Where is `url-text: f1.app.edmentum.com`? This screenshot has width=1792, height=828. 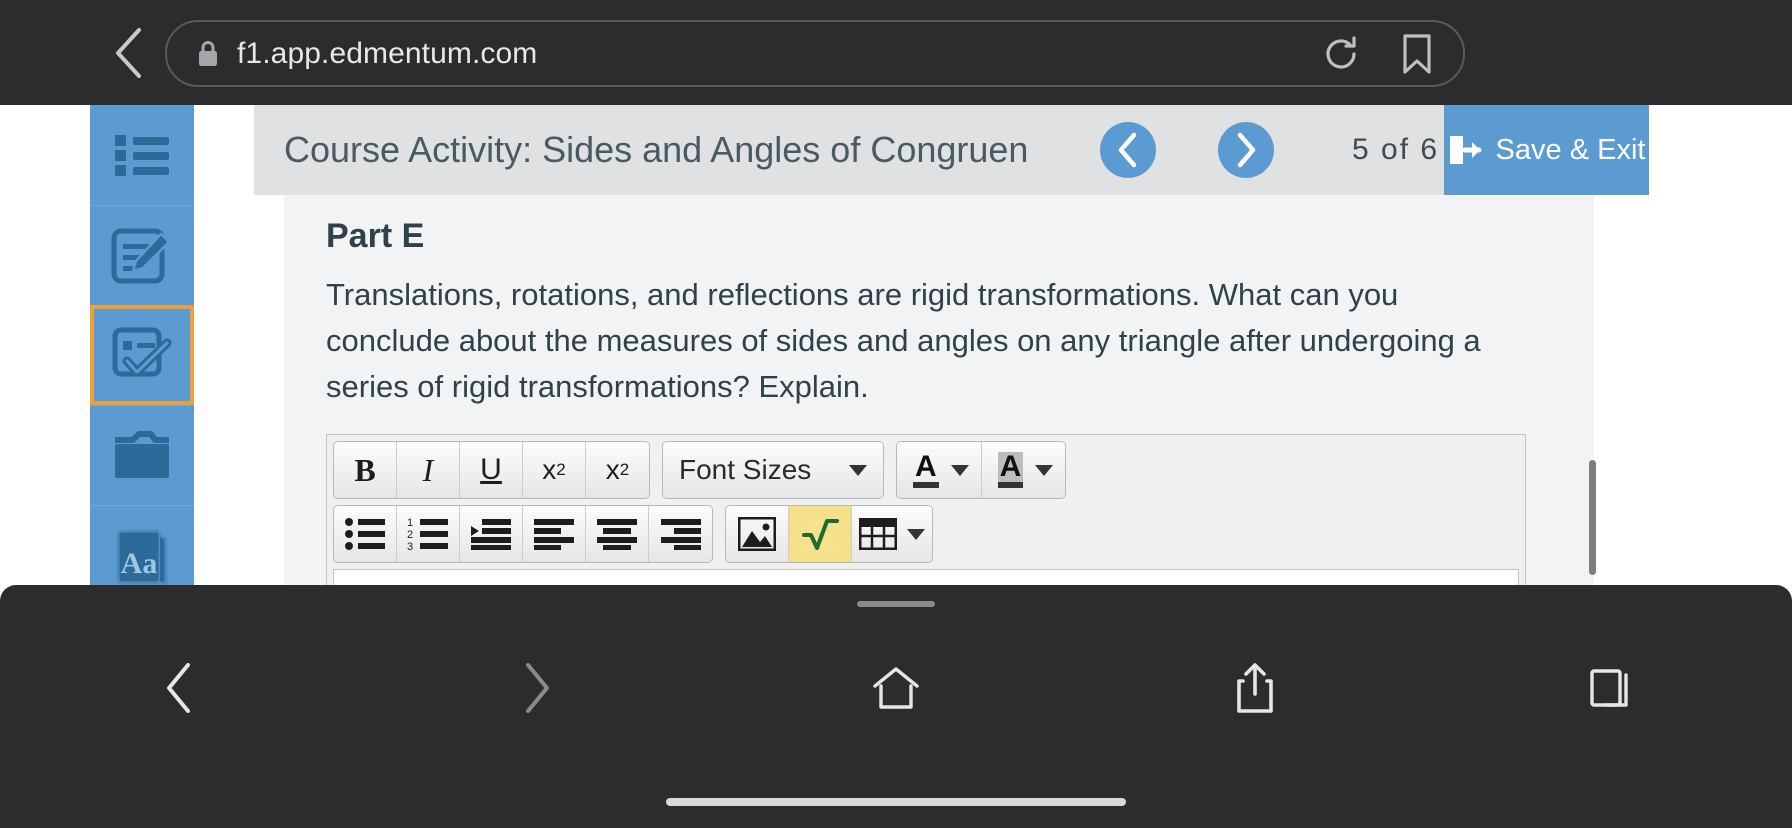
url-text: f1.app.edmentum.com is located at coordinates (387, 53).